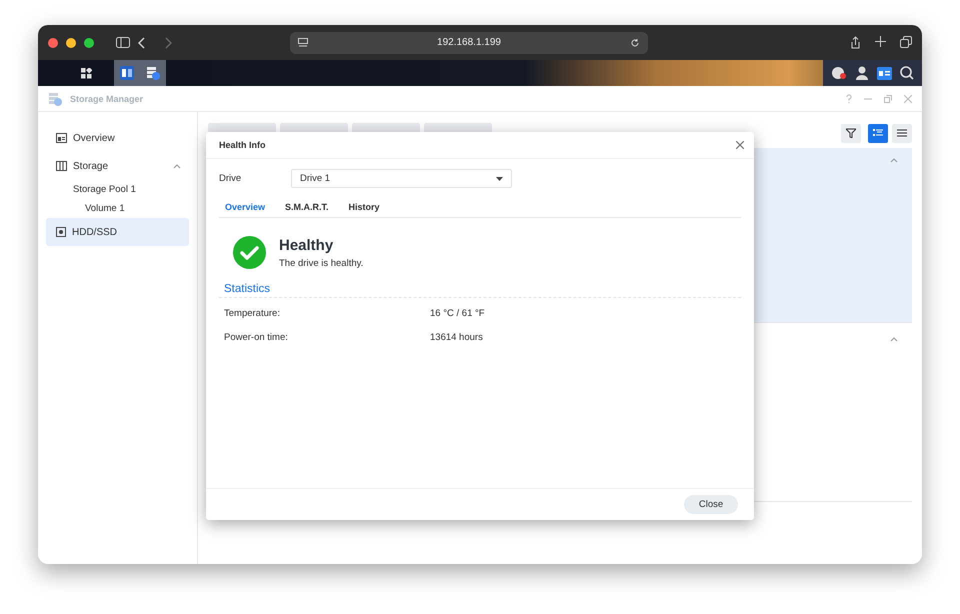  I want to click on user-icon, so click(862, 73).